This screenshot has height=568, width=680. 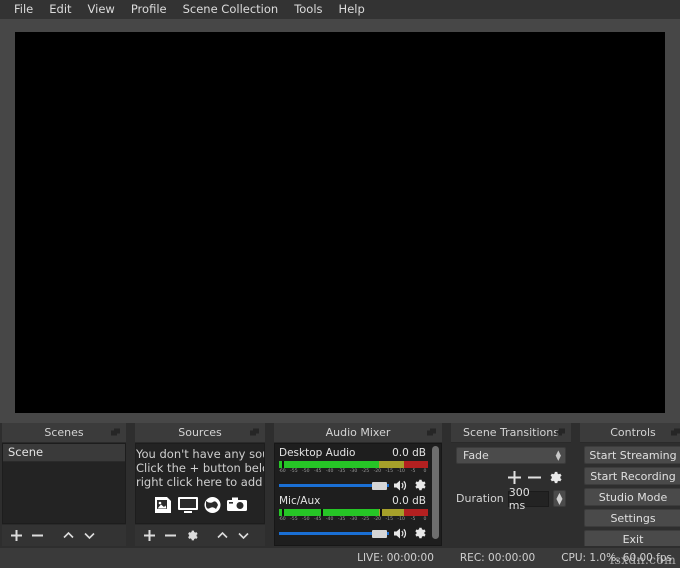 I want to click on meter-tick-label: -15, so click(x=389, y=471).